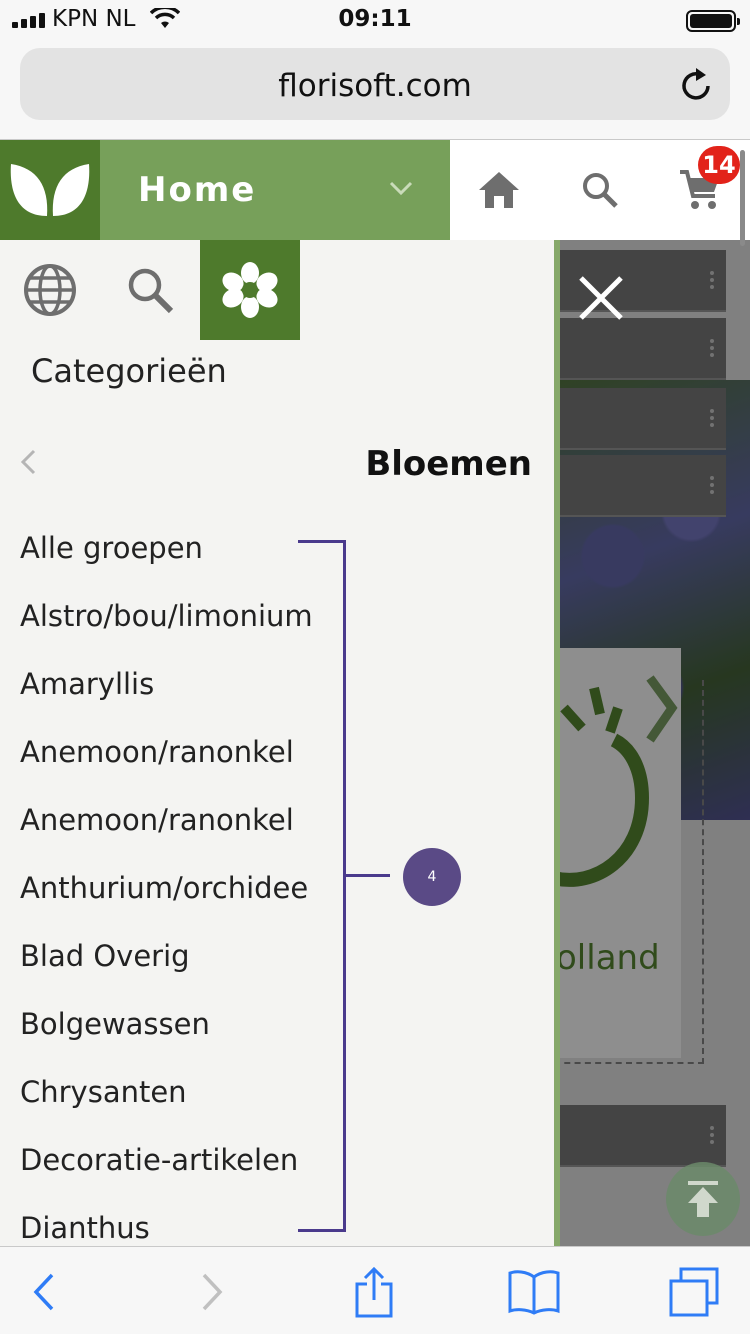 The height and width of the screenshot is (1334, 750). I want to click on category-item: Alle groepen, so click(166, 554).